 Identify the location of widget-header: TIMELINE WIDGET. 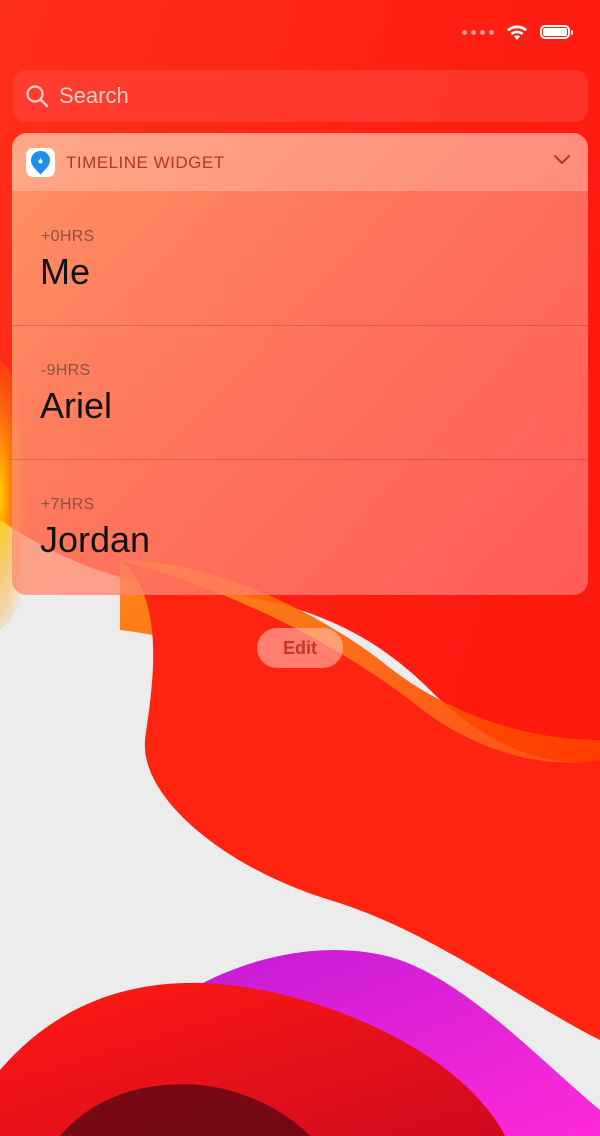
(300, 162).